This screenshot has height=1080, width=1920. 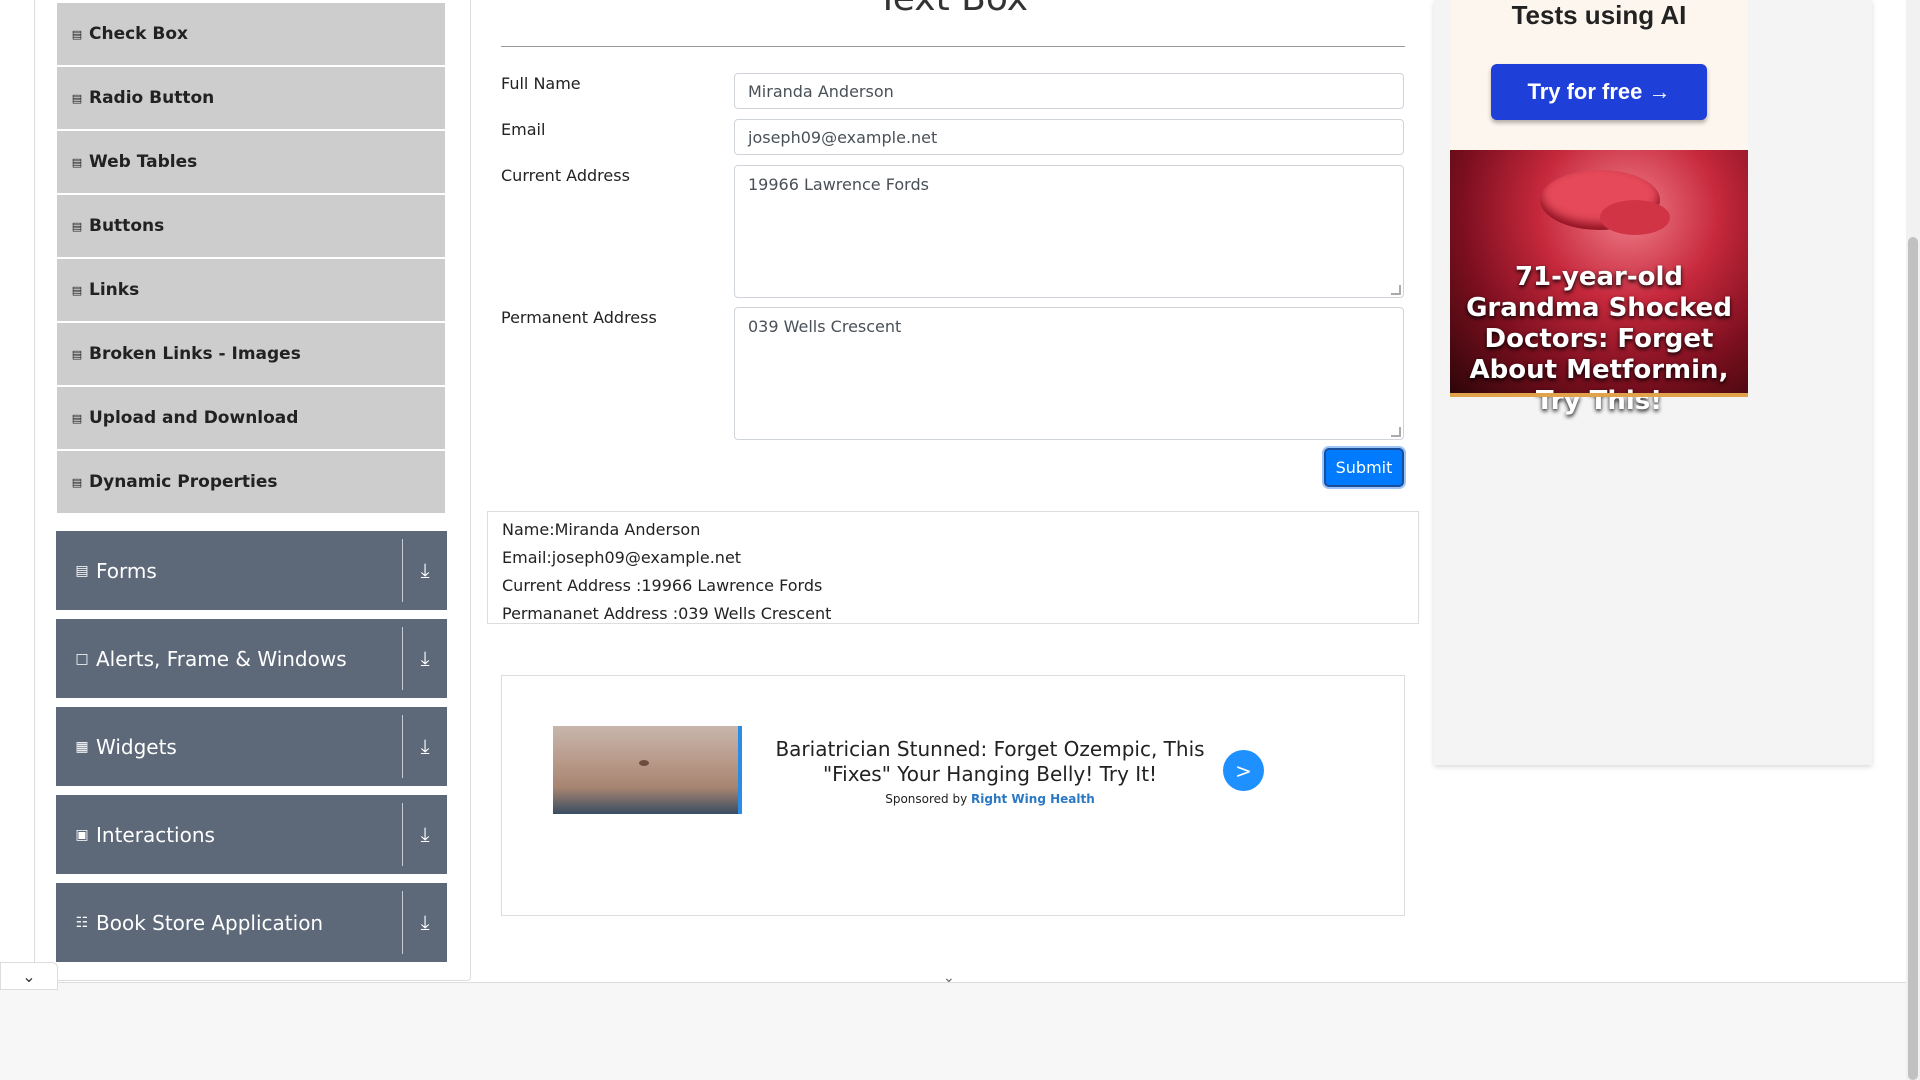 What do you see at coordinates (251, 98) in the screenshot?
I see `sidebar-item-radio-button: ▤ Radio Button` at bounding box center [251, 98].